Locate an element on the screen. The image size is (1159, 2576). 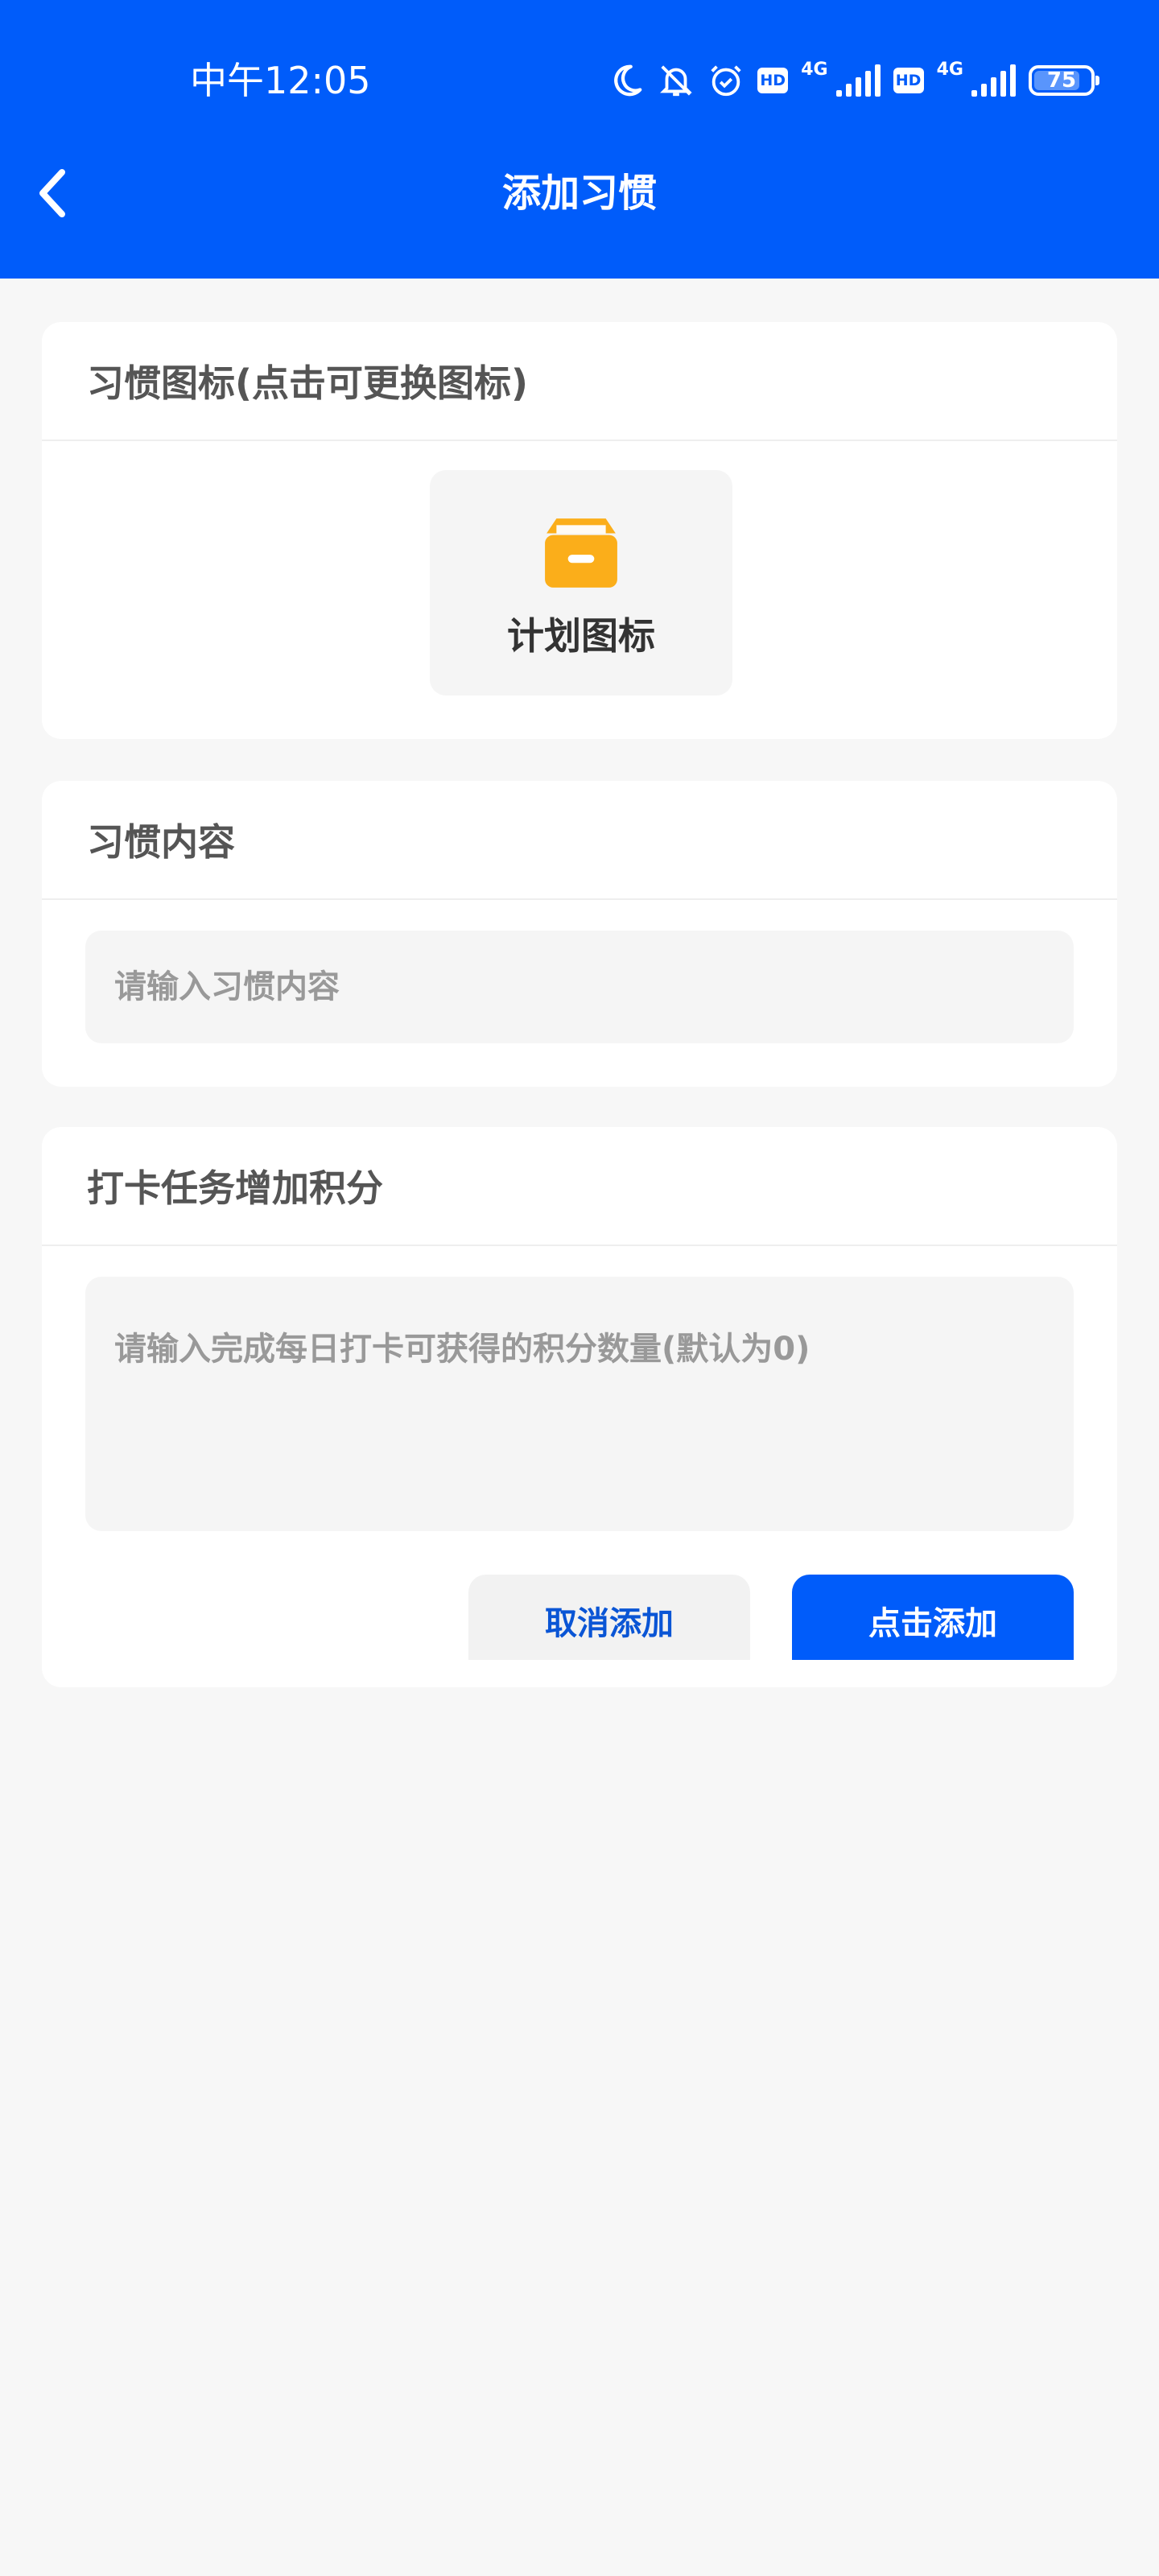
cancel-add-button: 取消添加 is located at coordinates (609, 1617).